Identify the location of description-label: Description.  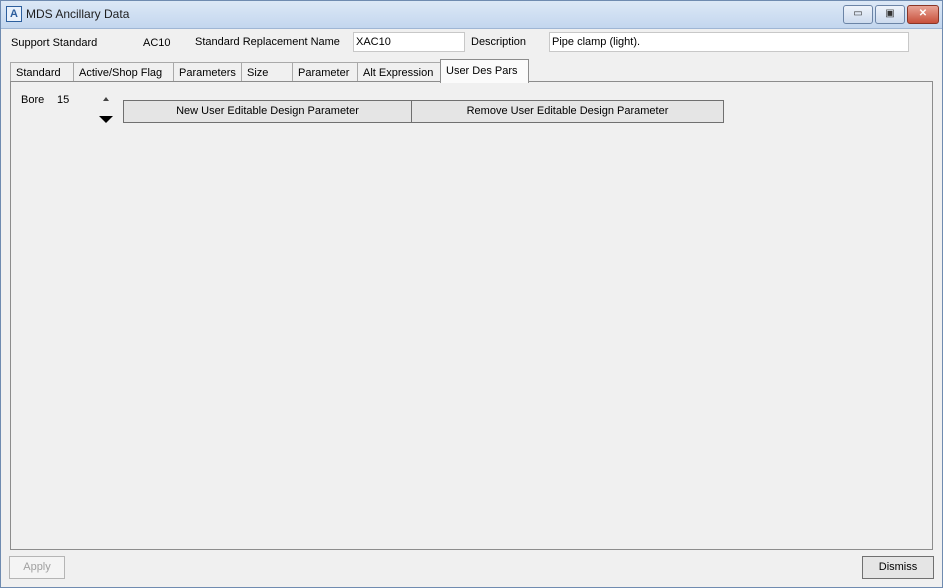
(499, 42).